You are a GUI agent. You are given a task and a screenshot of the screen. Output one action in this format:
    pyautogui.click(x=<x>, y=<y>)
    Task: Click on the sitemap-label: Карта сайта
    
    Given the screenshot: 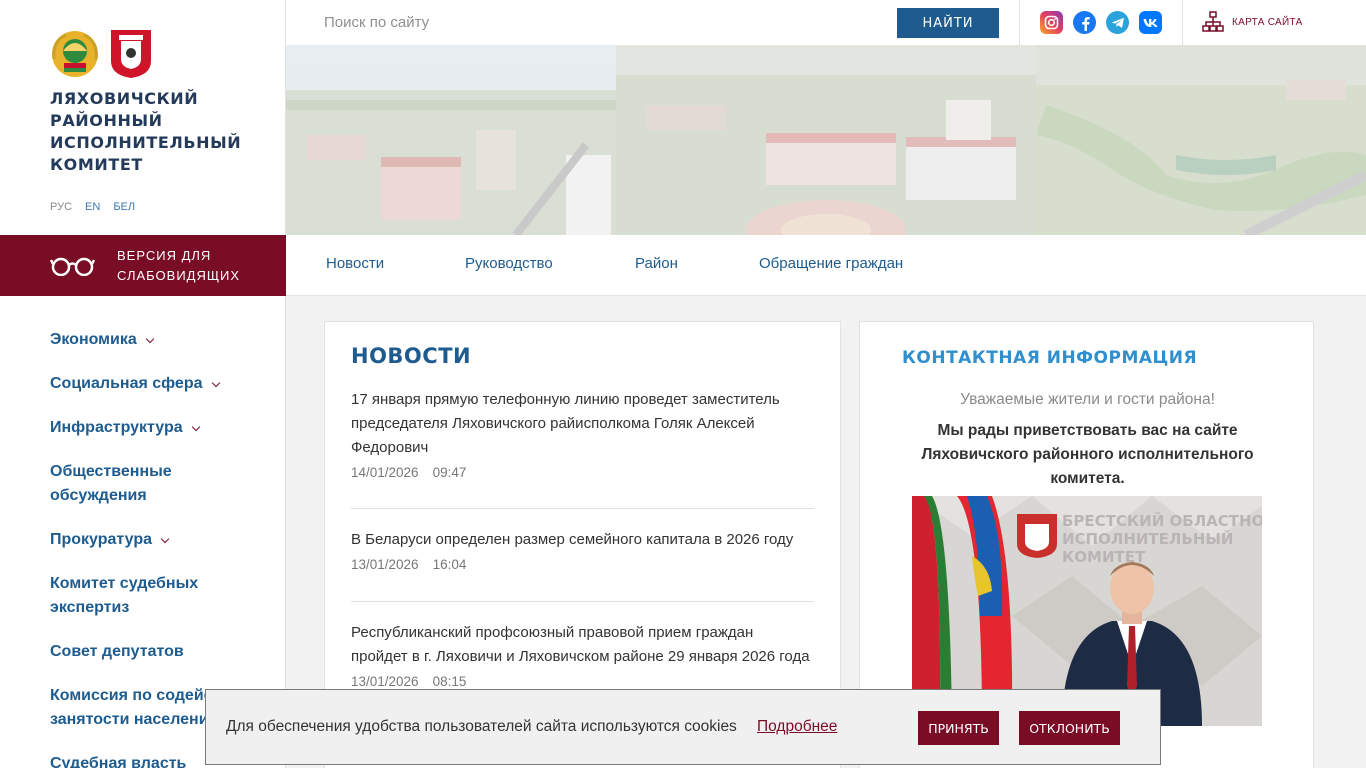 What is the action you would take?
    pyautogui.click(x=1267, y=22)
    